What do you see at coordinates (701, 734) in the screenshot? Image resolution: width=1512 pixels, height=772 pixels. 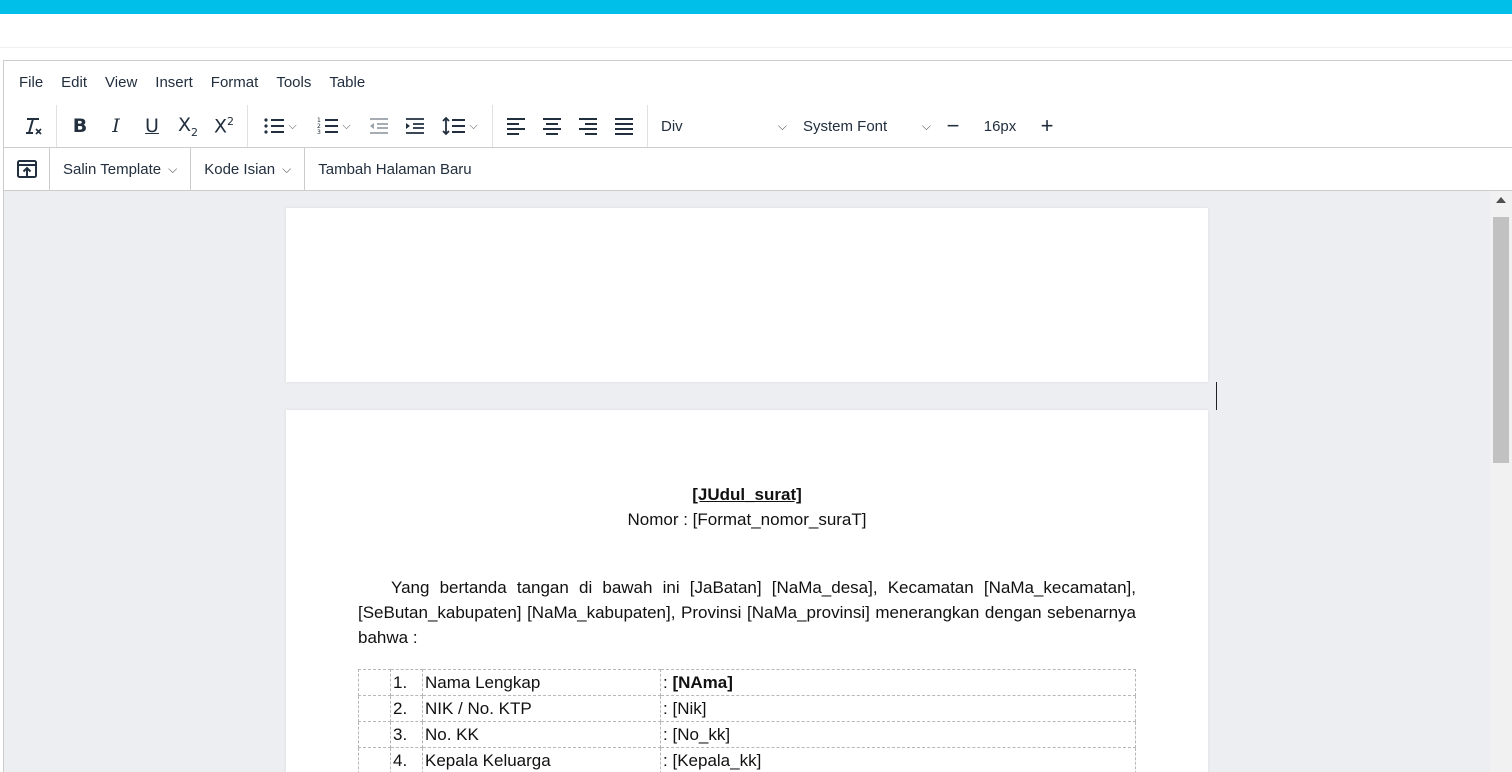 I see `row-value: [No_kk]` at bounding box center [701, 734].